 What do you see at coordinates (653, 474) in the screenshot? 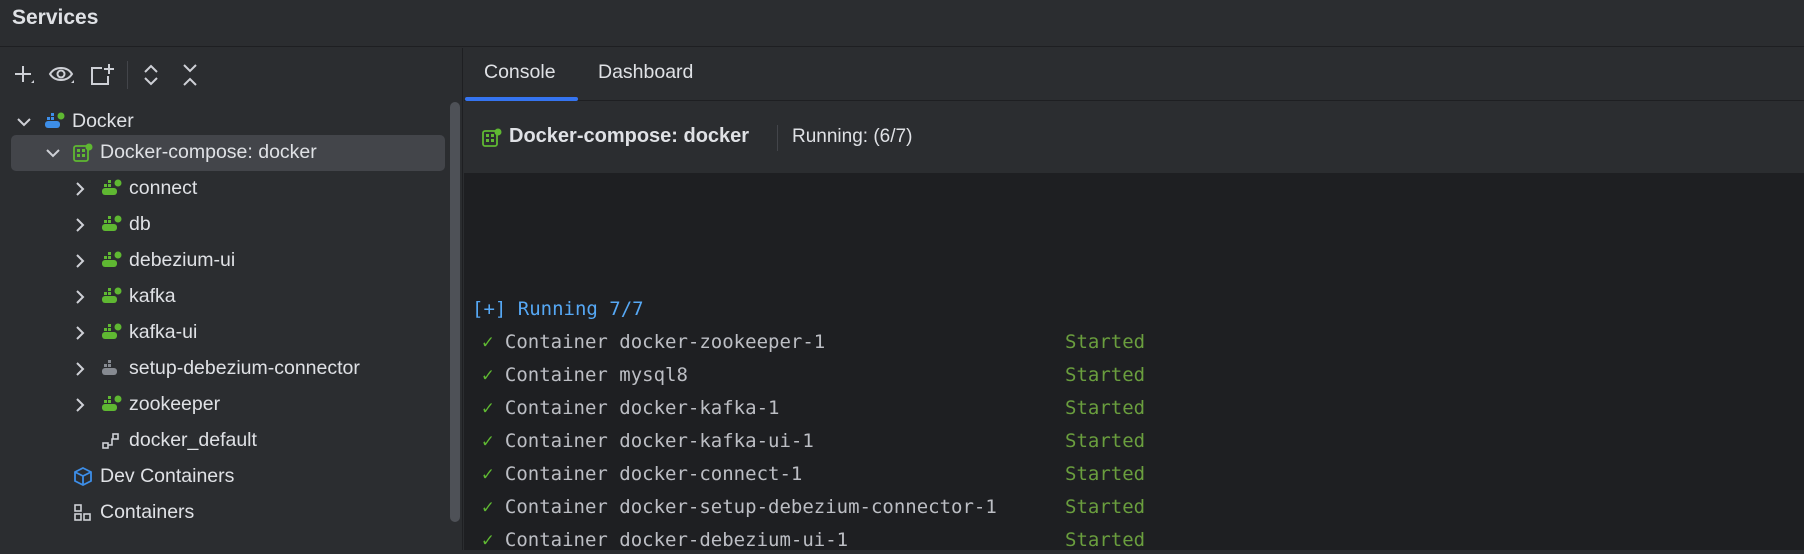
I see `console-line-text: Container docker-connect-1` at bounding box center [653, 474].